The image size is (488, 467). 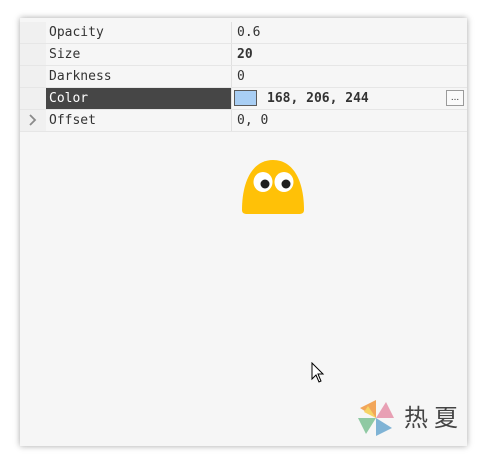 What do you see at coordinates (139, 98) in the screenshot?
I see `property-name-color: Color` at bounding box center [139, 98].